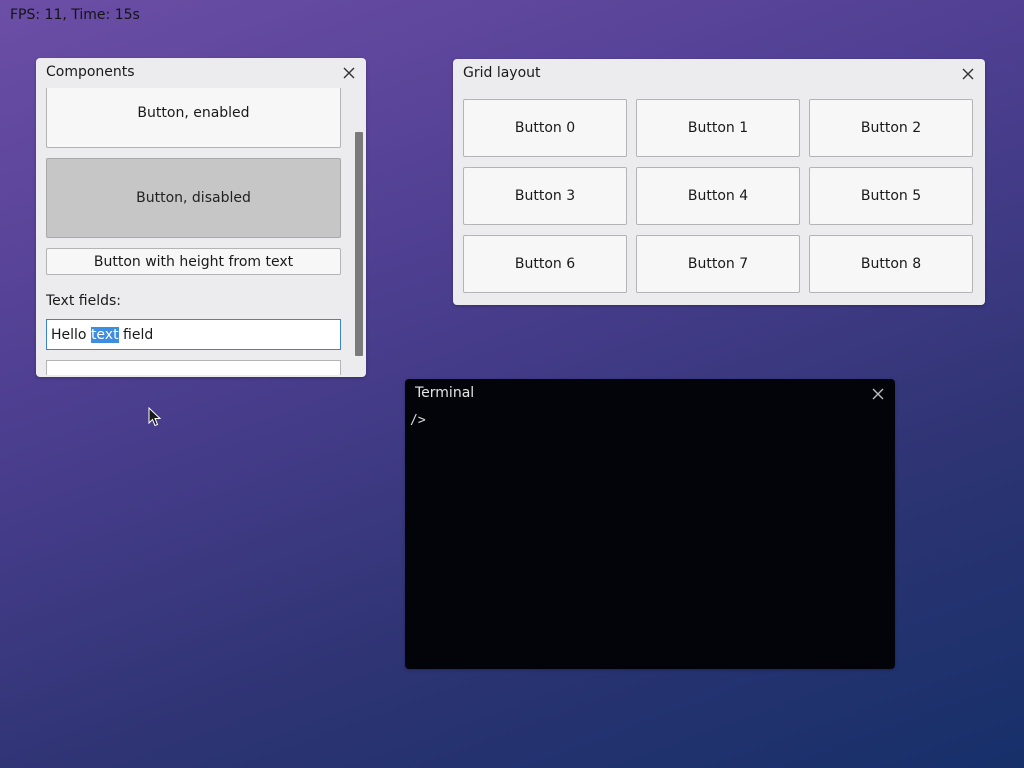 The height and width of the screenshot is (768, 1024). What do you see at coordinates (193, 198) in the screenshot?
I see `button-disabled: Button, disabled` at bounding box center [193, 198].